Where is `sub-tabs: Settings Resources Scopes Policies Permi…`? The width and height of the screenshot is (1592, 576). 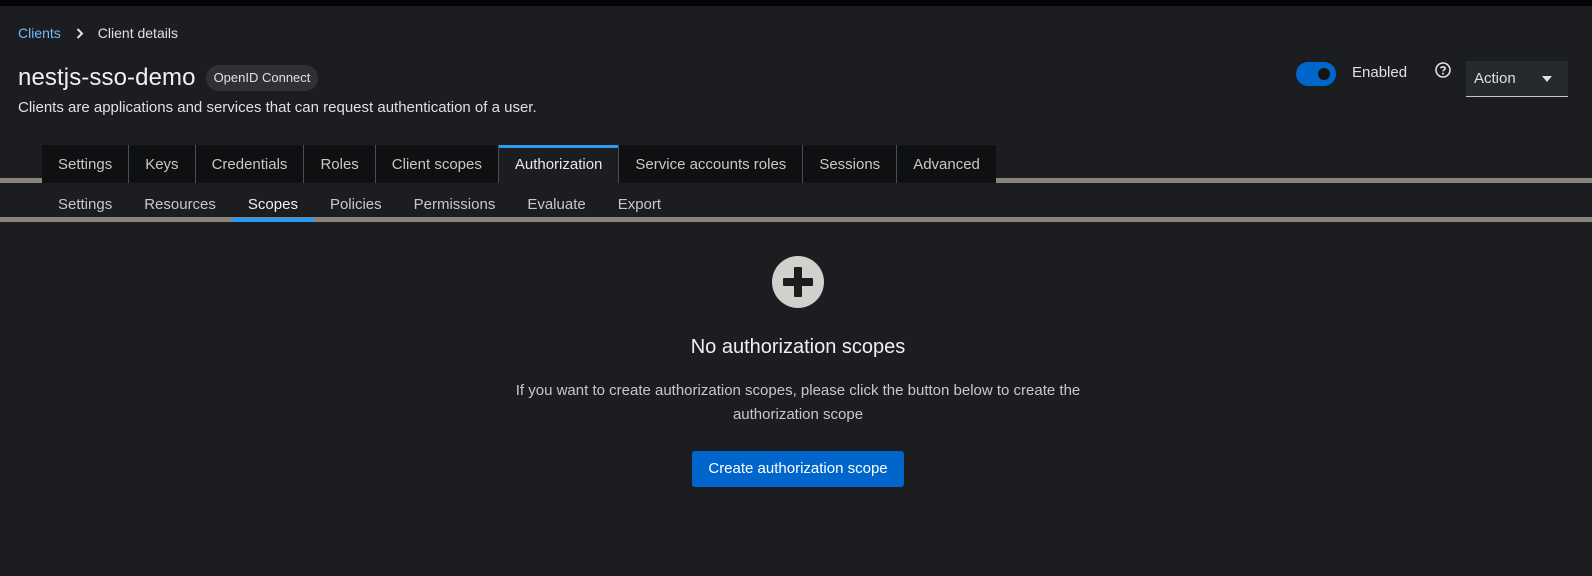 sub-tabs: Settings Resources Scopes Policies Permi… is located at coordinates (359, 204).